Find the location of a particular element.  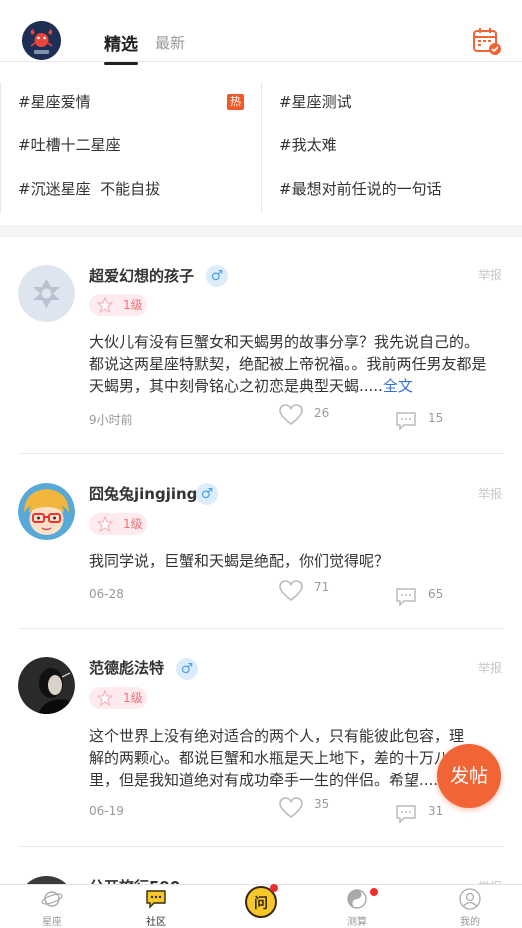

calendar-check-icon is located at coordinates (487, 41).